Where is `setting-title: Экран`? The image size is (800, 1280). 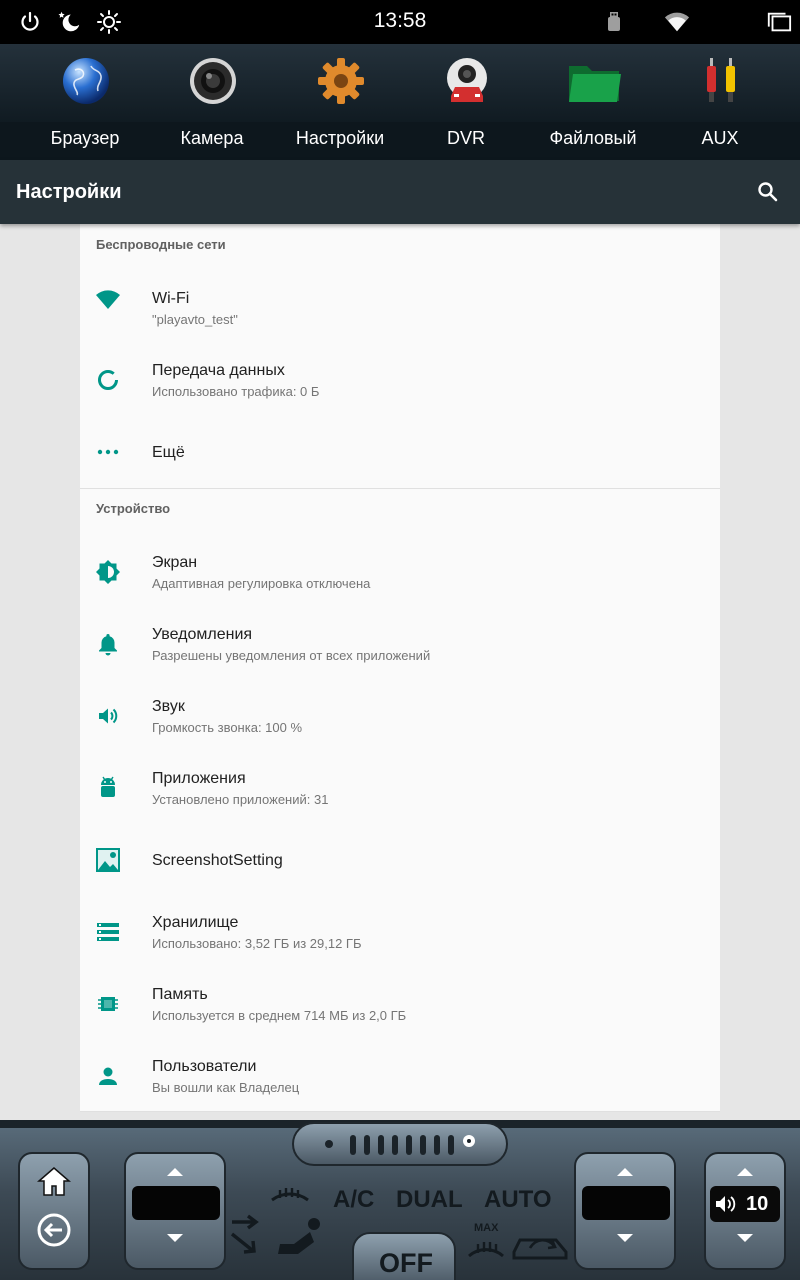
setting-title: Экран is located at coordinates (175, 562).